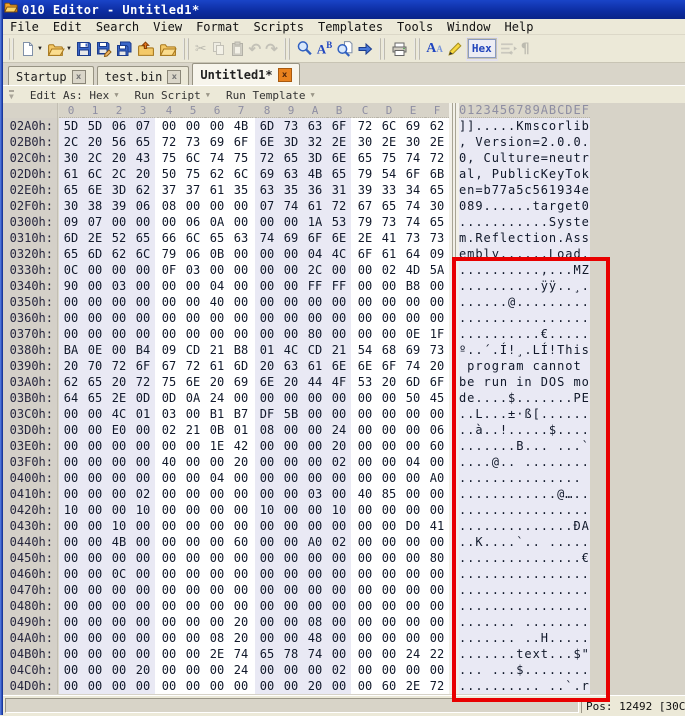  Describe the element at coordinates (201, 49) in the screenshot. I see `cut-button: ✂` at that location.